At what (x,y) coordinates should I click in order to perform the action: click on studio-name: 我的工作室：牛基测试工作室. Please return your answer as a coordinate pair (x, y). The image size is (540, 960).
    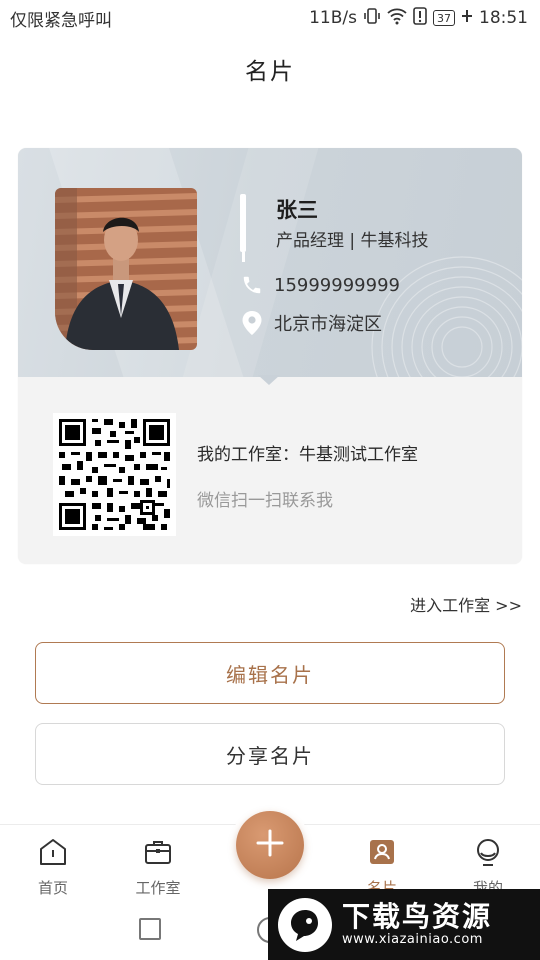
    Looking at the image, I should click on (307, 455).